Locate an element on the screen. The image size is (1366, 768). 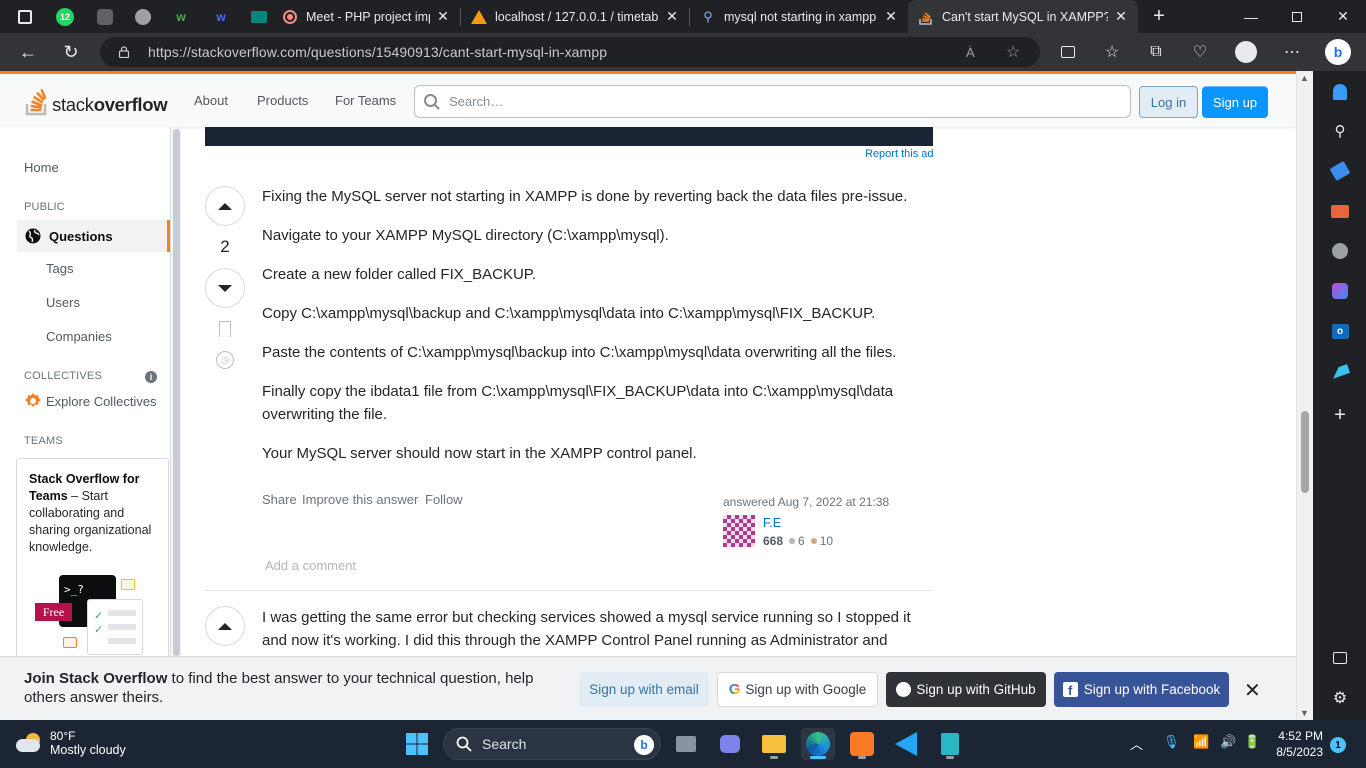
signup-facebook-button: f Sign up with Facebook is located at coordinates (1141, 689).